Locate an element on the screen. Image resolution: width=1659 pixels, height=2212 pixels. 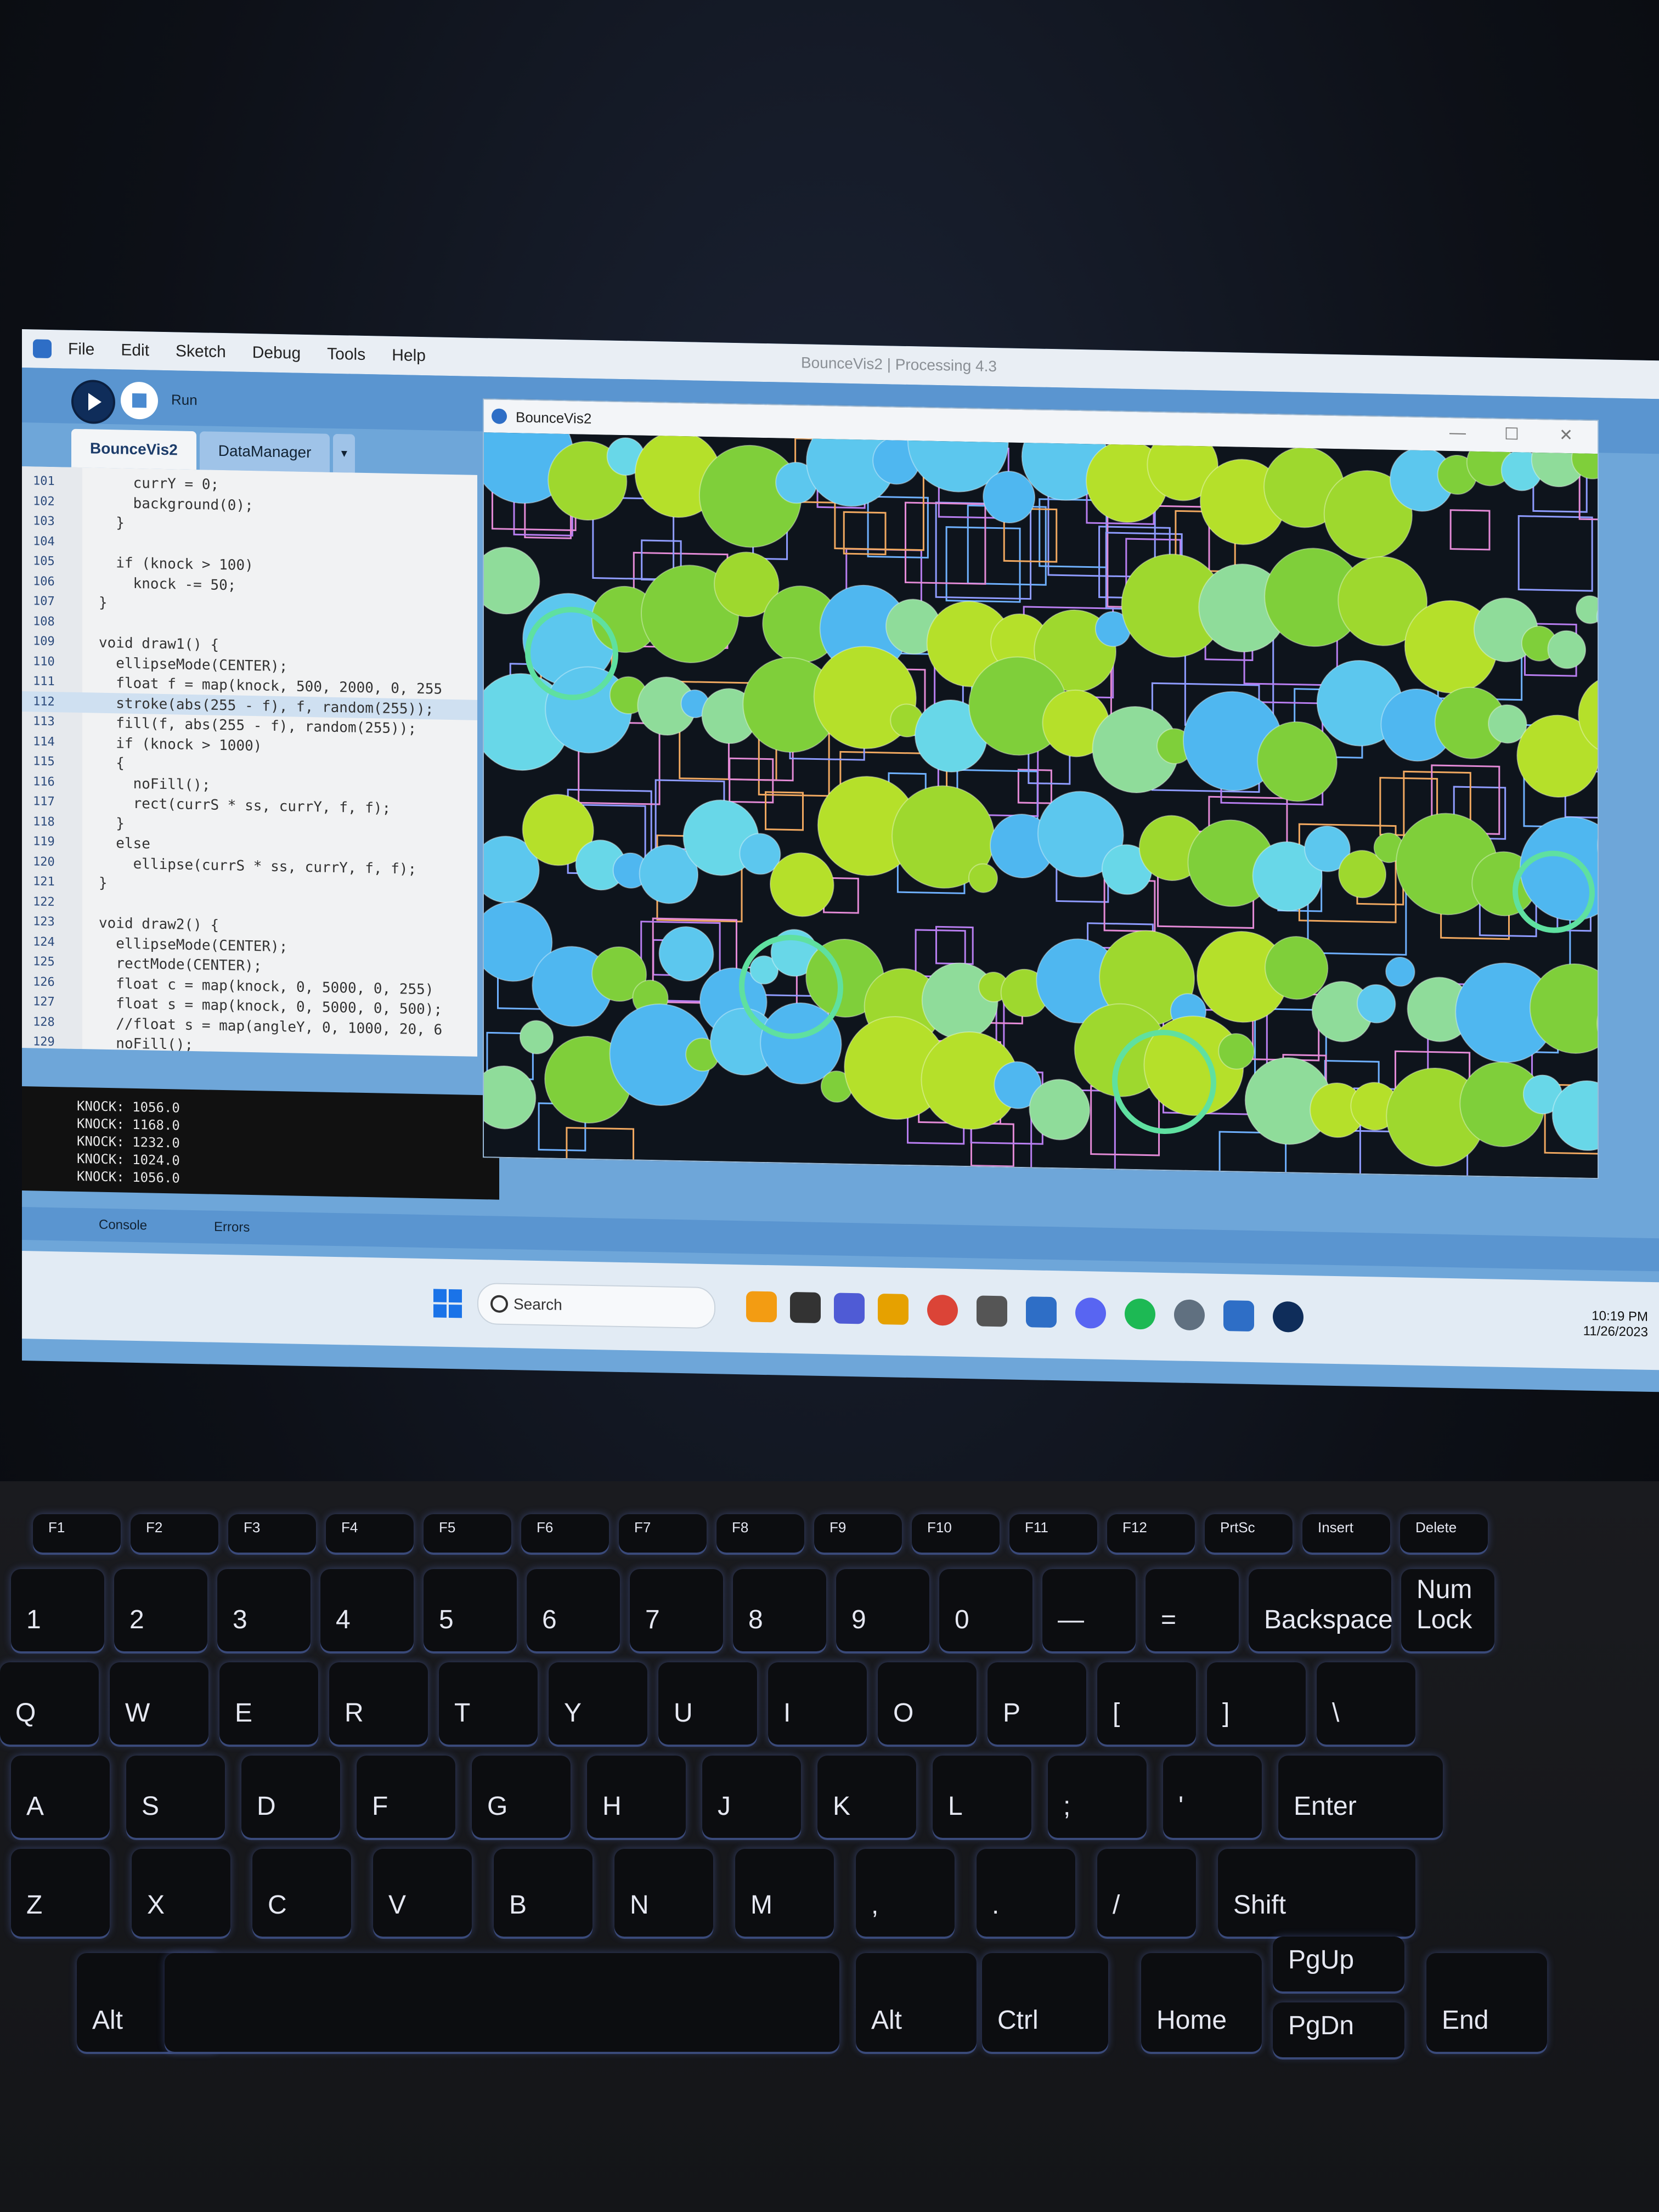
line-number: 120 is located at coordinates (44, 861).